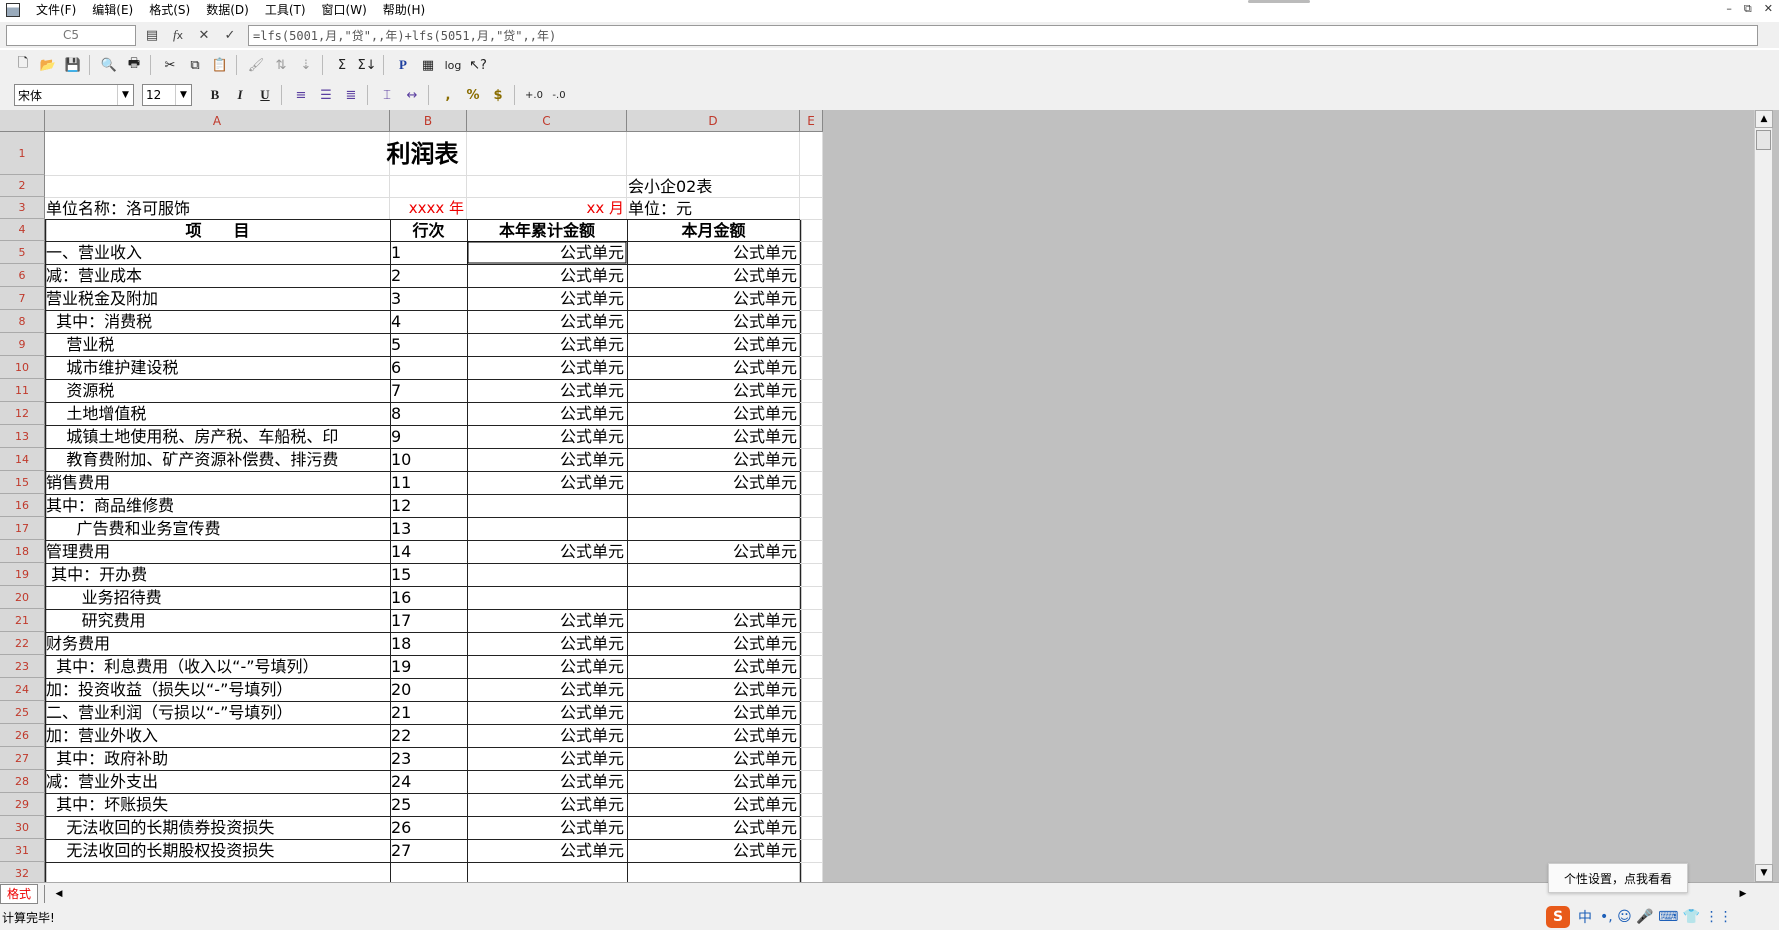 Image resolution: width=1779 pixels, height=930 pixels. I want to click on sort-desc-icon: ⇣, so click(306, 65).